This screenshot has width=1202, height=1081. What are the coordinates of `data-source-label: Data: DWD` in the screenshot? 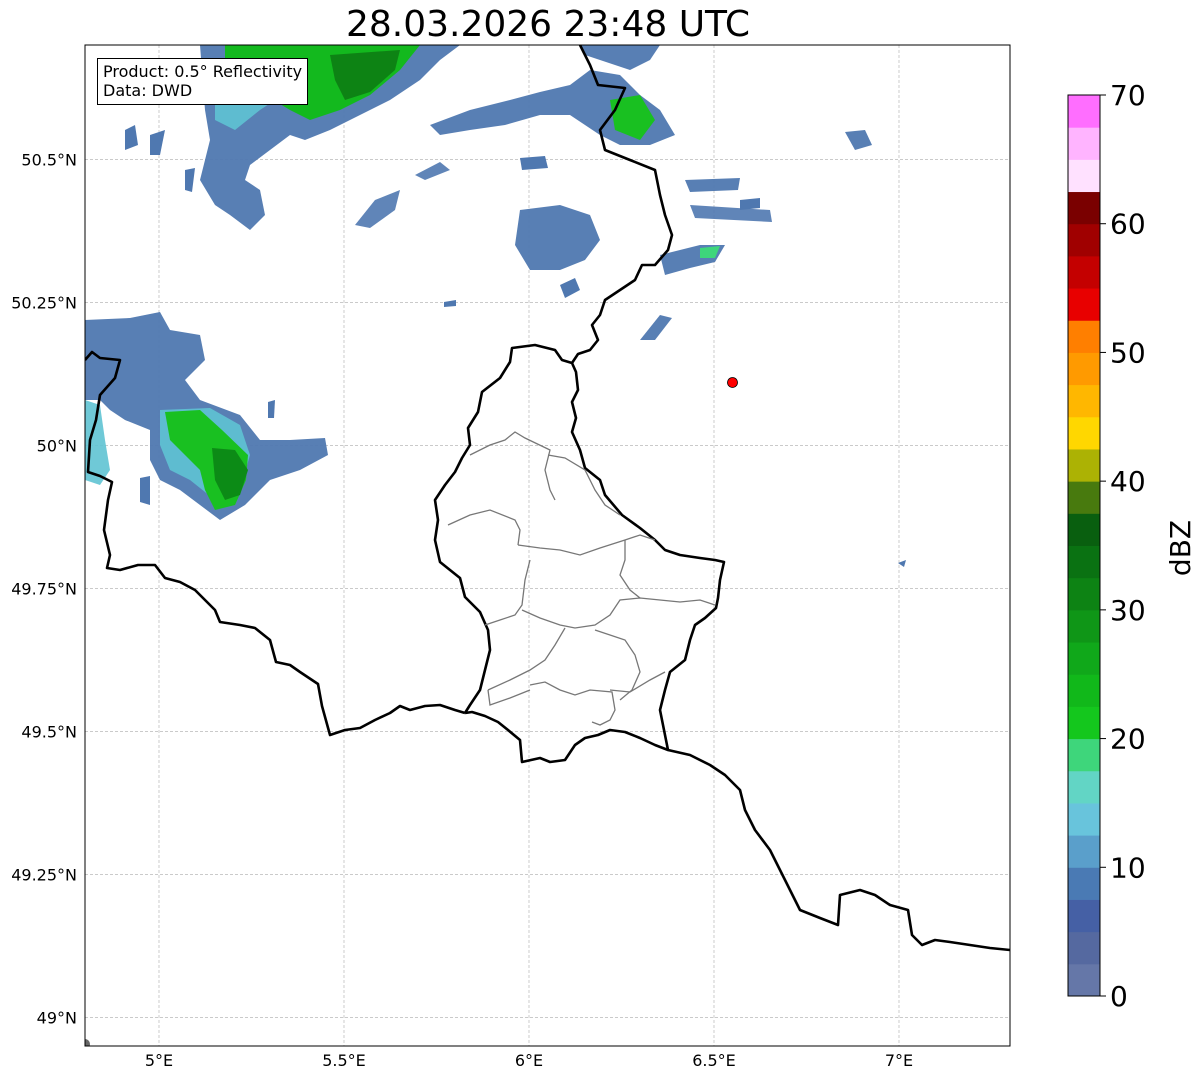 It's located at (148, 90).